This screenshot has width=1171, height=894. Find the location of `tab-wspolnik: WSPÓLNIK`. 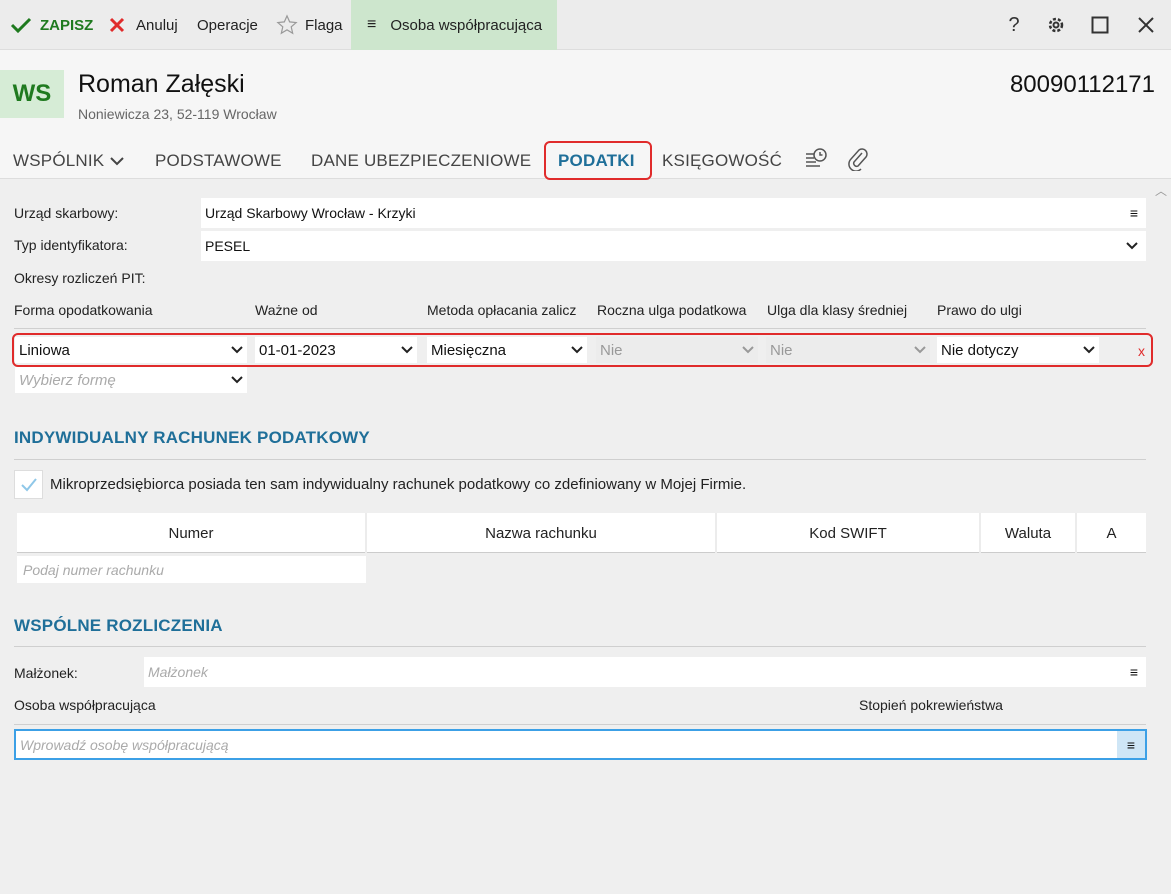

tab-wspolnik: WSPÓLNIK is located at coordinates (69, 161).